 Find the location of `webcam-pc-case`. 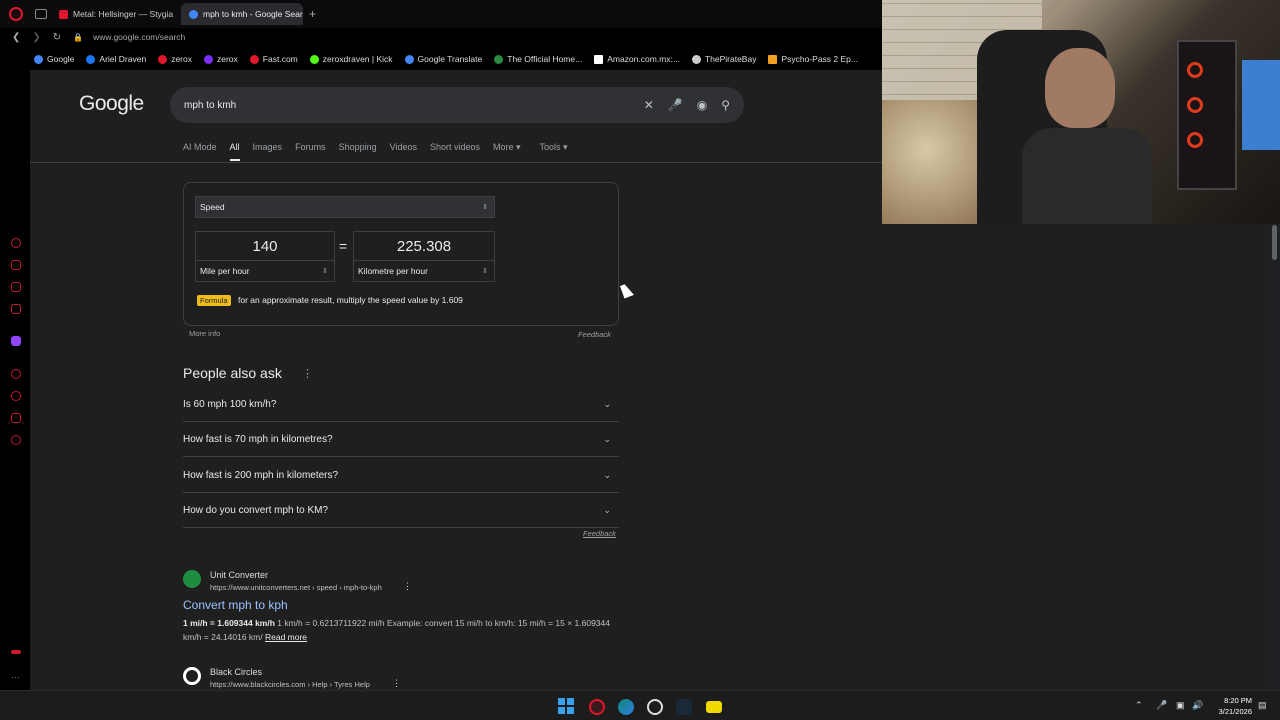

webcam-pc-case is located at coordinates (1207, 115).